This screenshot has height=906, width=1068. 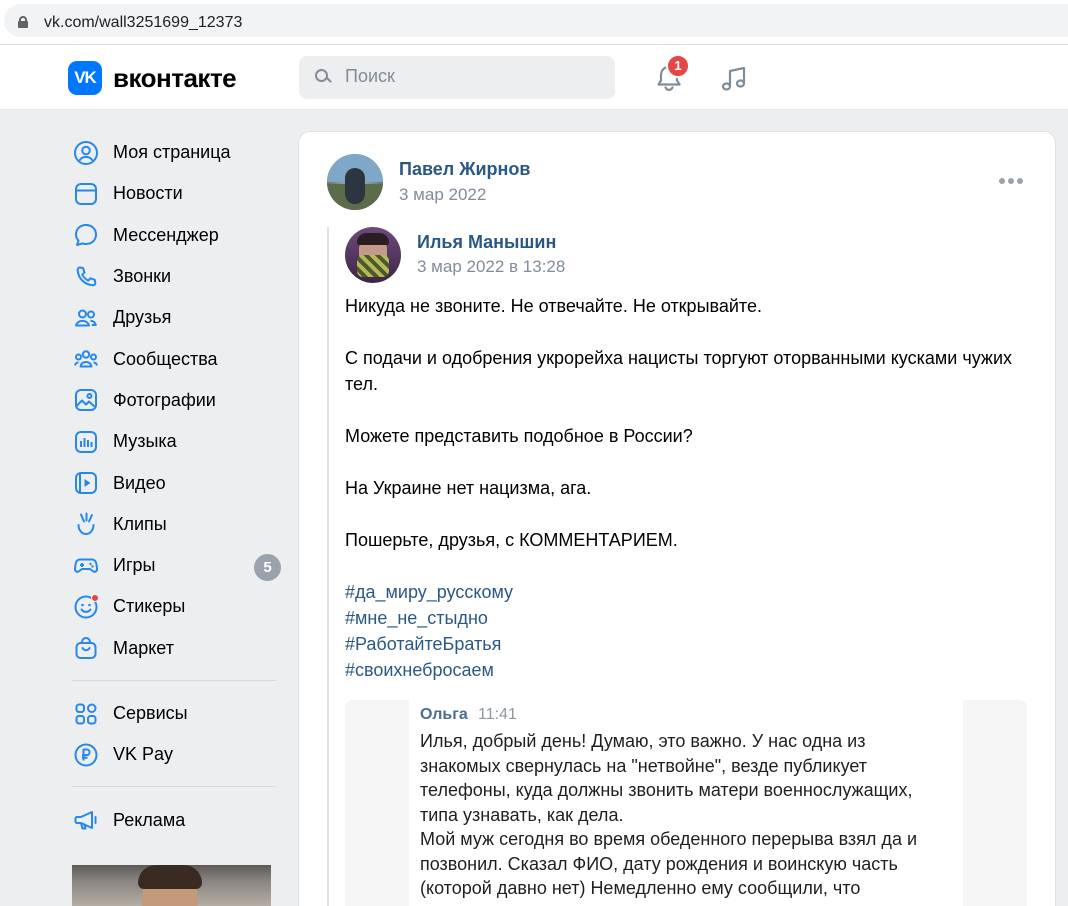 What do you see at coordinates (86, 359) in the screenshot?
I see `communities-icon` at bounding box center [86, 359].